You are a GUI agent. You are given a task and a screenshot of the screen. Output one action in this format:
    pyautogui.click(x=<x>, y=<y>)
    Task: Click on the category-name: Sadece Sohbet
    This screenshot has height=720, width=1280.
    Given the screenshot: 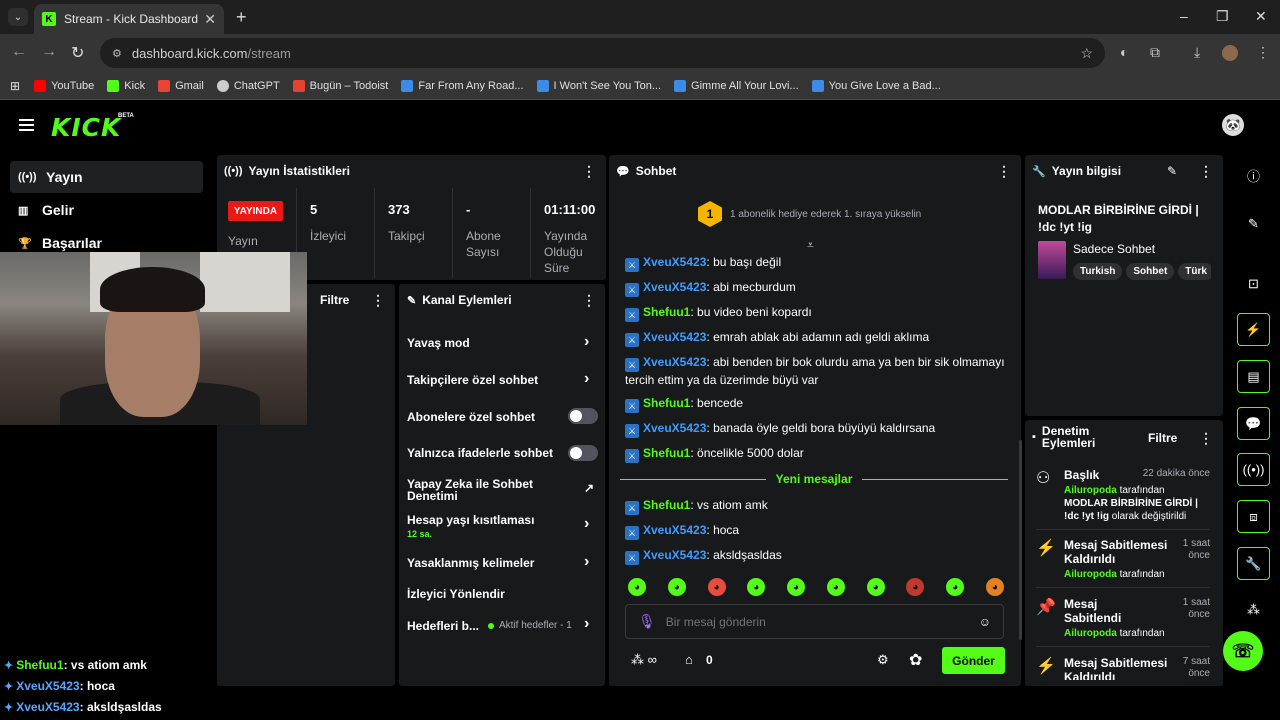 What is the action you would take?
    pyautogui.click(x=1114, y=249)
    